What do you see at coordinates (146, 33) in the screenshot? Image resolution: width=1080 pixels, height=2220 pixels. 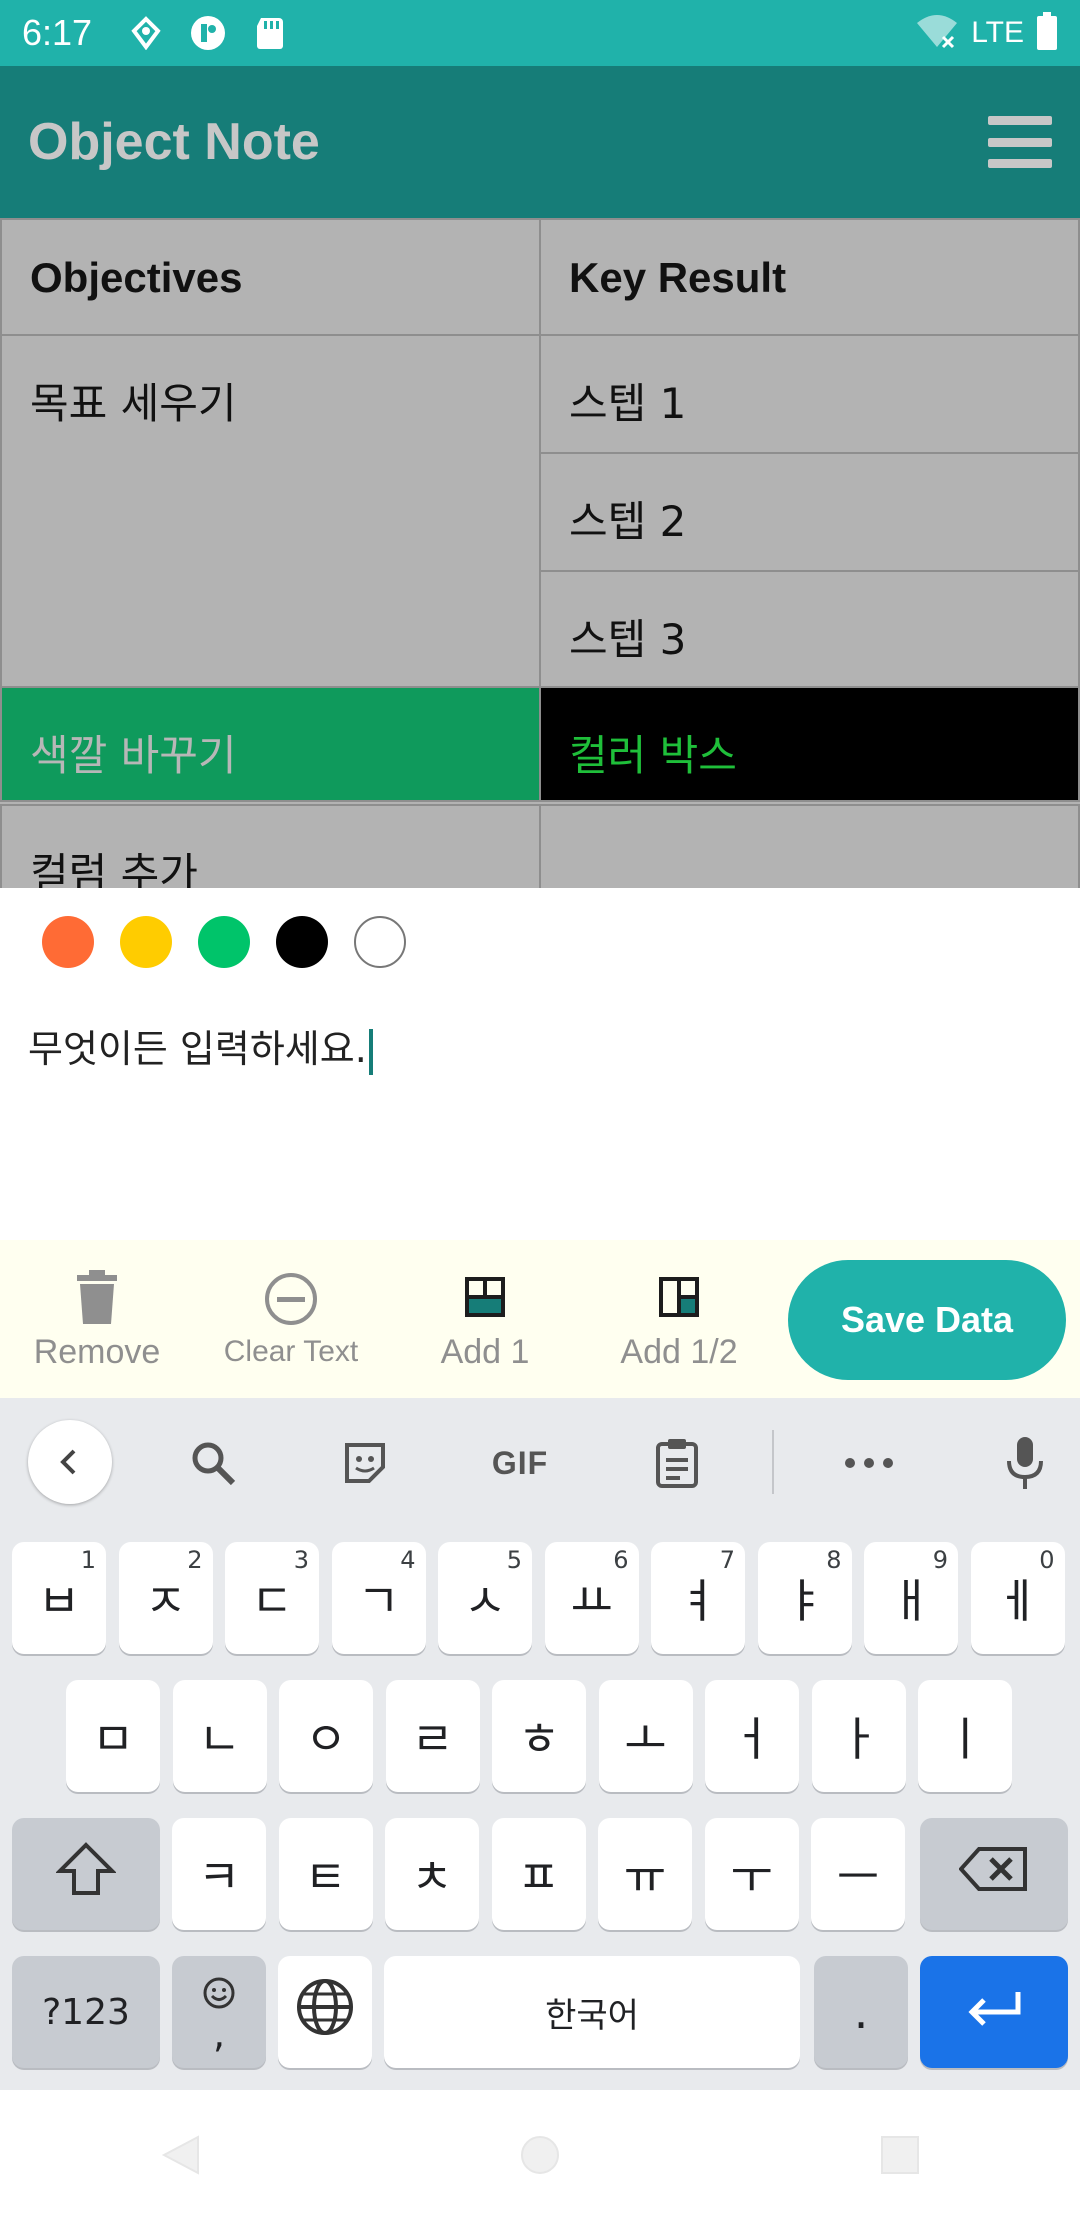 I see `location-pin-icon` at bounding box center [146, 33].